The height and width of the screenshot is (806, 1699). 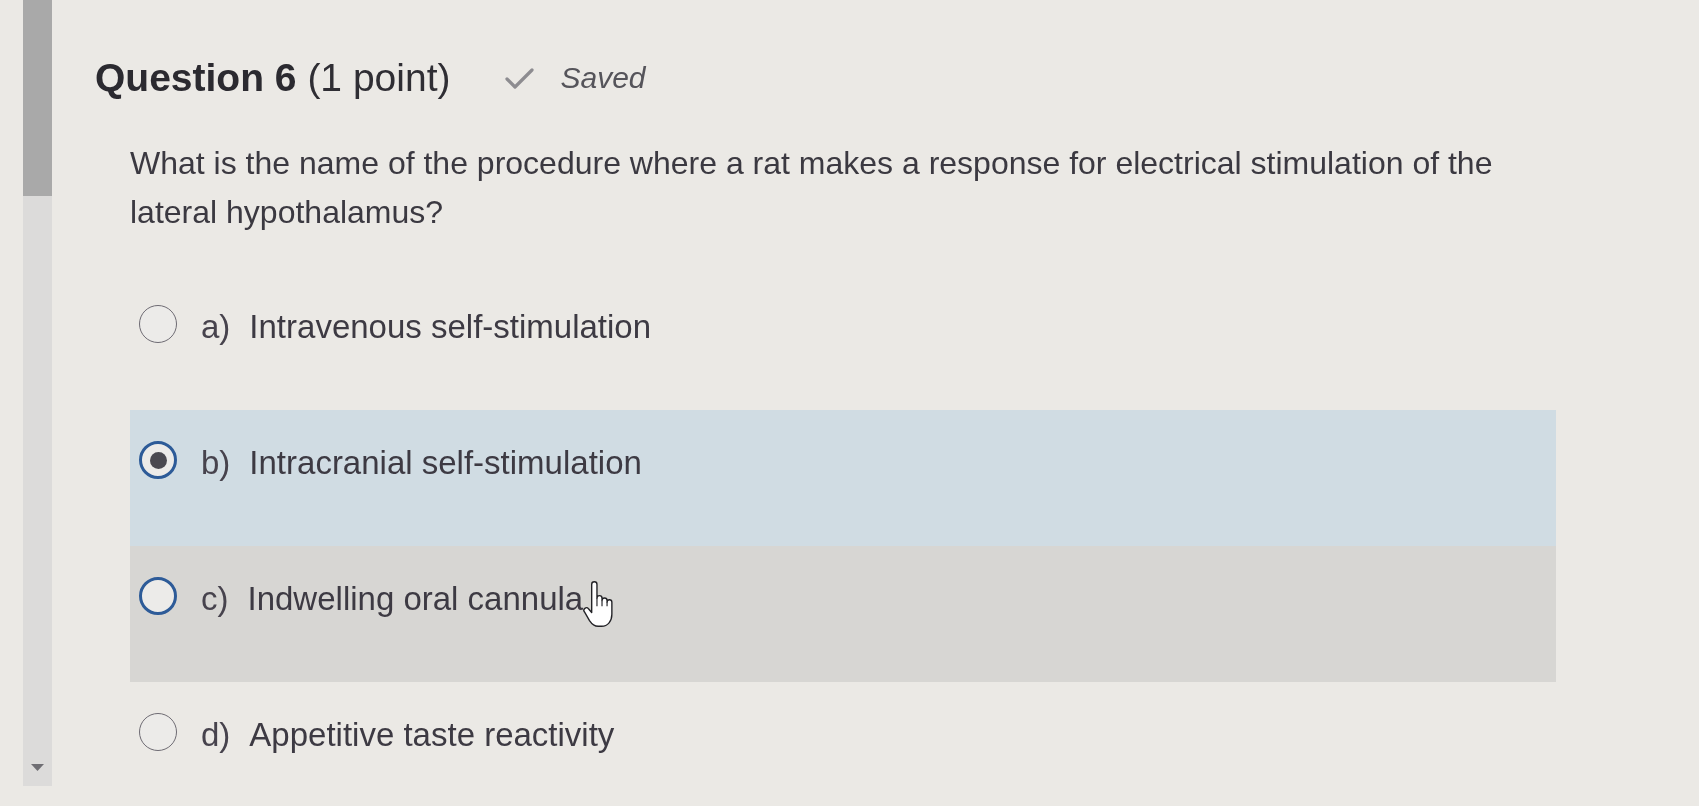 I want to click on down-arrow-icon, so click(x=37, y=767).